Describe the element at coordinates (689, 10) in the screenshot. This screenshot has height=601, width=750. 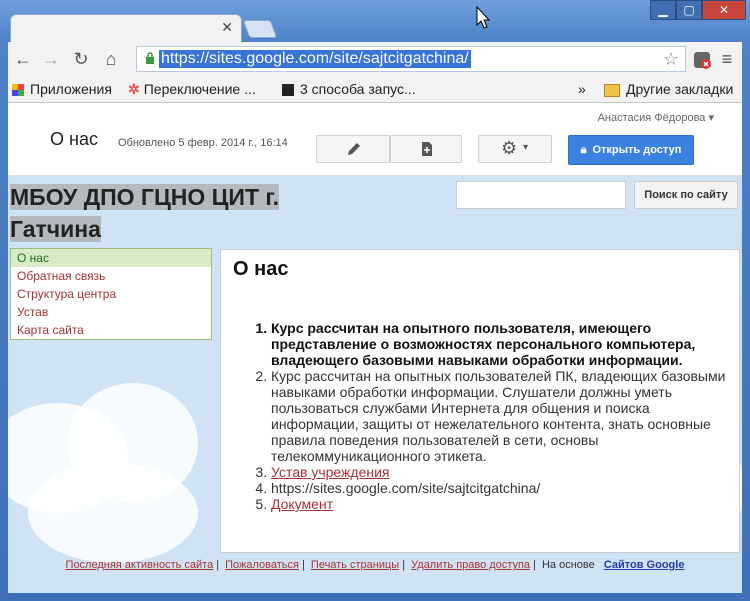
I see `maximize-button: ▢` at that location.